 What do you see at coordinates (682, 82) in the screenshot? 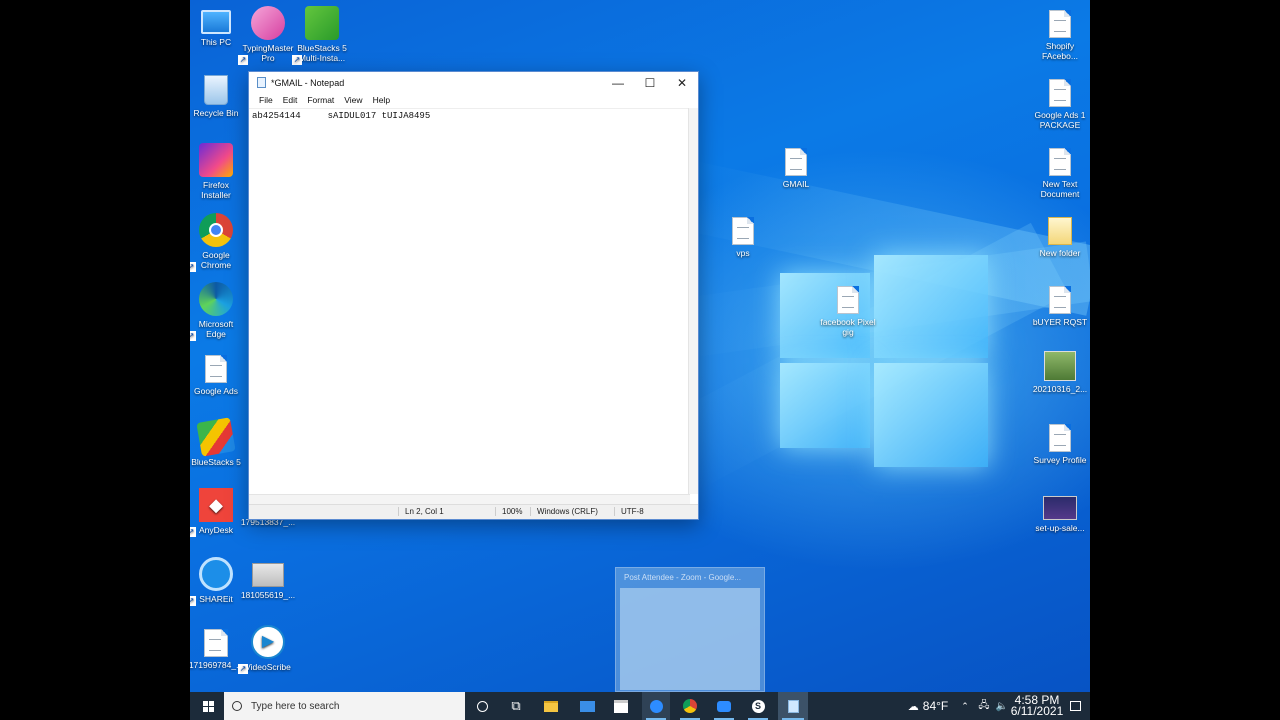
I see `close-button: ✕` at bounding box center [682, 82].